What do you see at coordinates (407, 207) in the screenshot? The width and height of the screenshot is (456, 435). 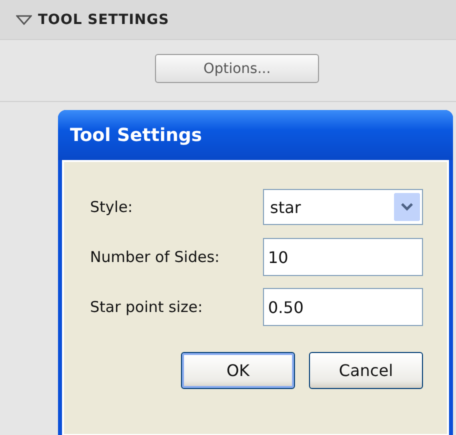 I see `dropdown-arrow-icon` at bounding box center [407, 207].